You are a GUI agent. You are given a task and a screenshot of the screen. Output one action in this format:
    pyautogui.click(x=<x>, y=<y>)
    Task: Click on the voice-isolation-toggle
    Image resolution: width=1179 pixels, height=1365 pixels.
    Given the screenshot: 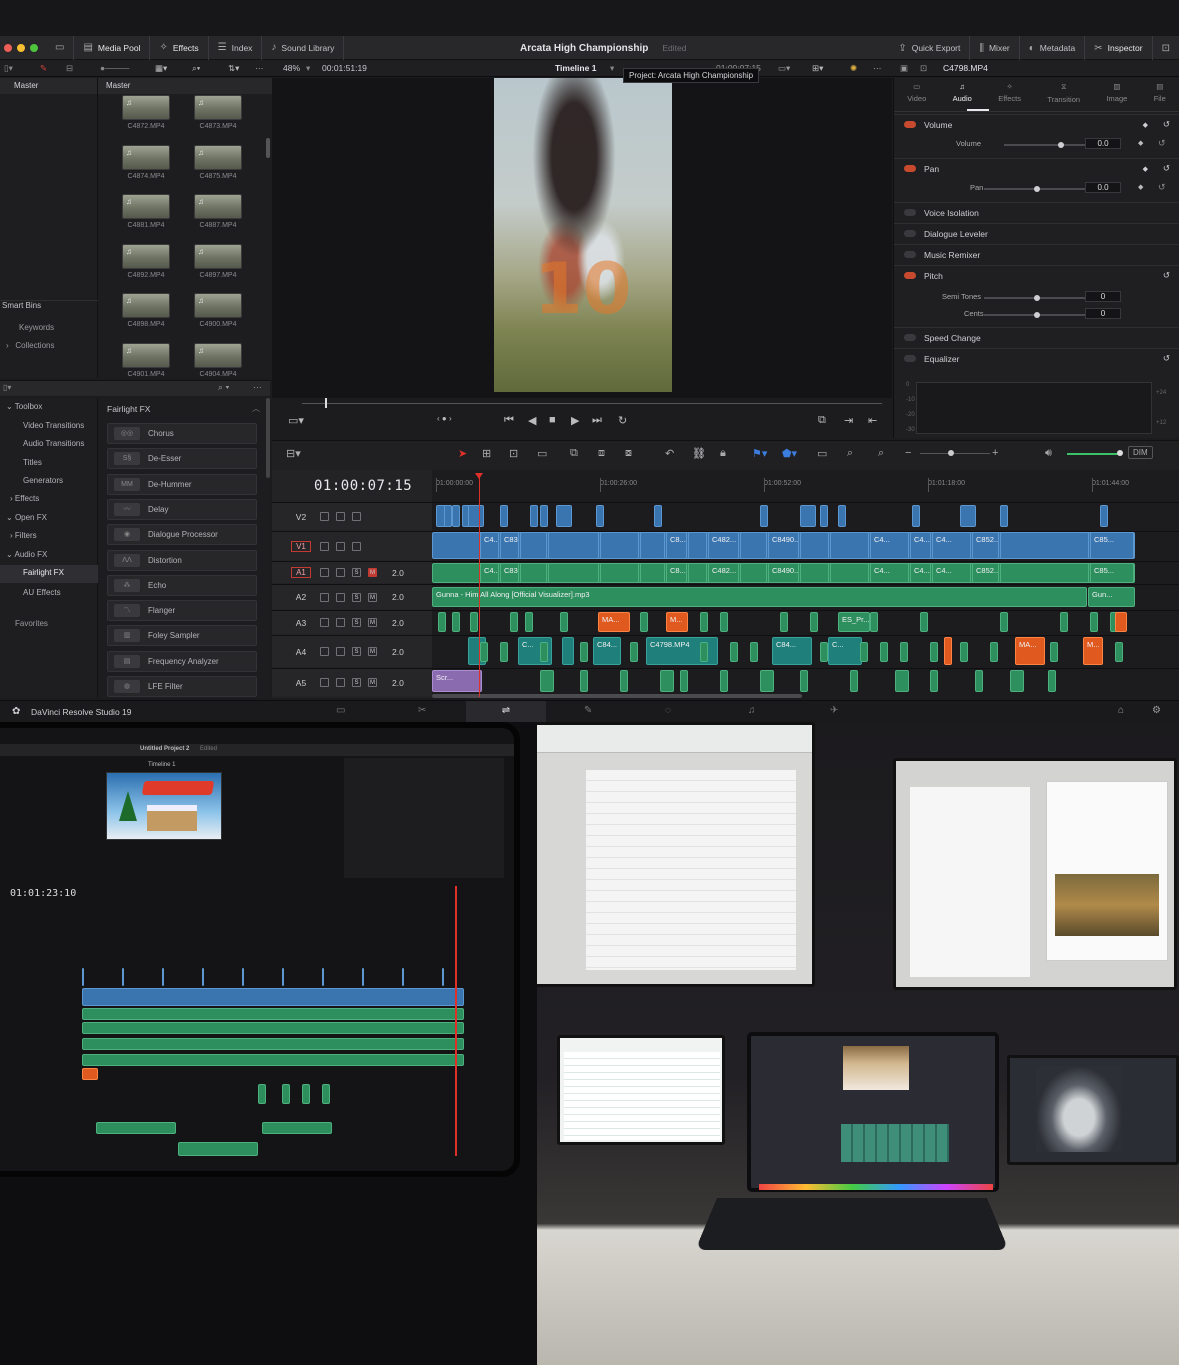 What is the action you would take?
    pyautogui.click(x=910, y=212)
    